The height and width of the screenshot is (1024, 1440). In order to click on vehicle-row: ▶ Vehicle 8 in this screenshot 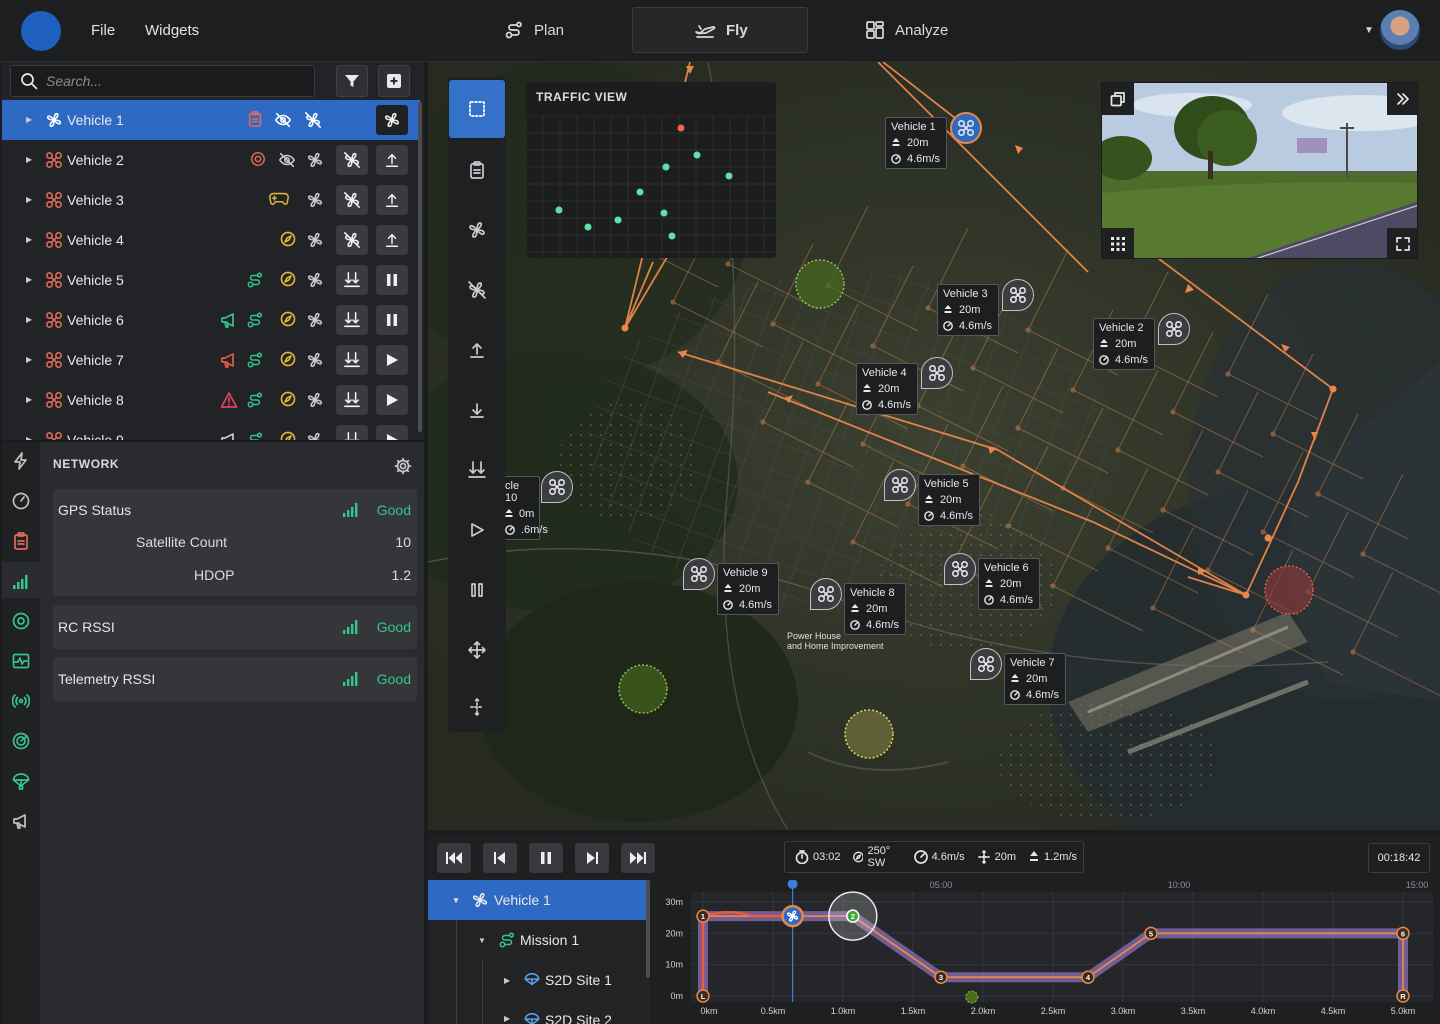, I will do `click(211, 400)`.